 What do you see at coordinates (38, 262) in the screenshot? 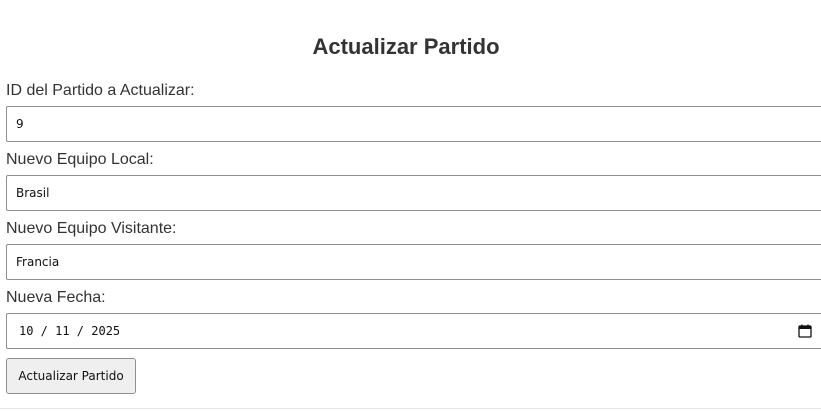
I see `visitor-team-value: Francia` at bounding box center [38, 262].